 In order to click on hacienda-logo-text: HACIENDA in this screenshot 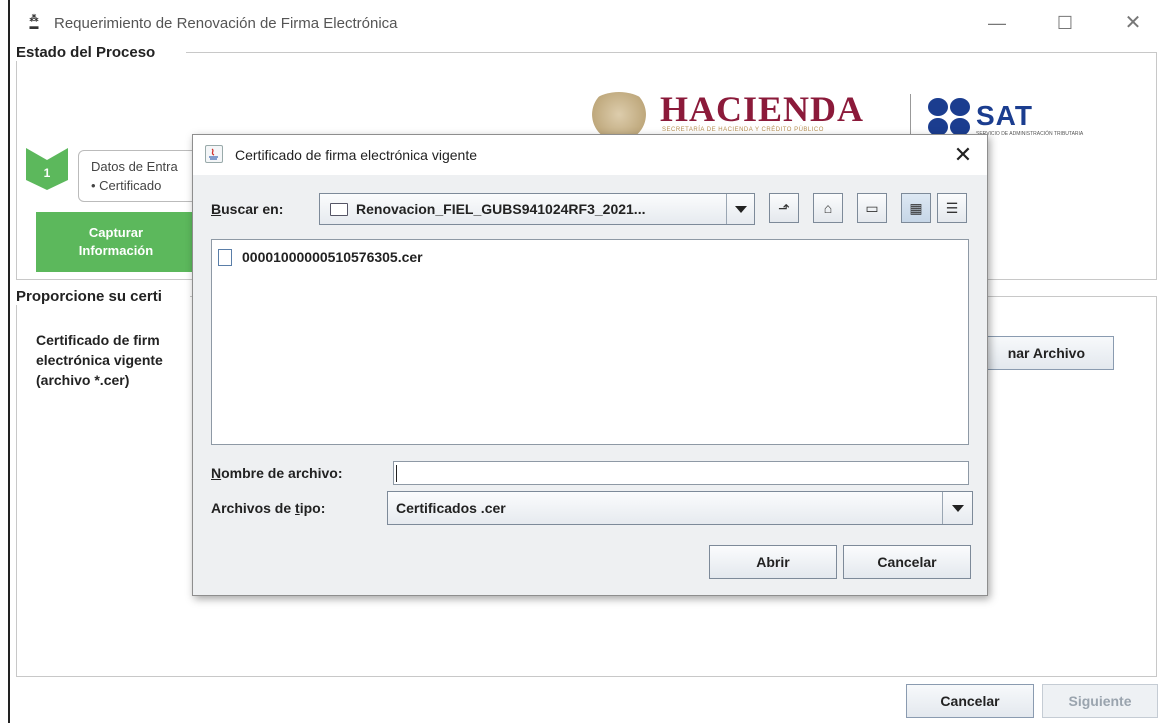, I will do `click(762, 109)`.